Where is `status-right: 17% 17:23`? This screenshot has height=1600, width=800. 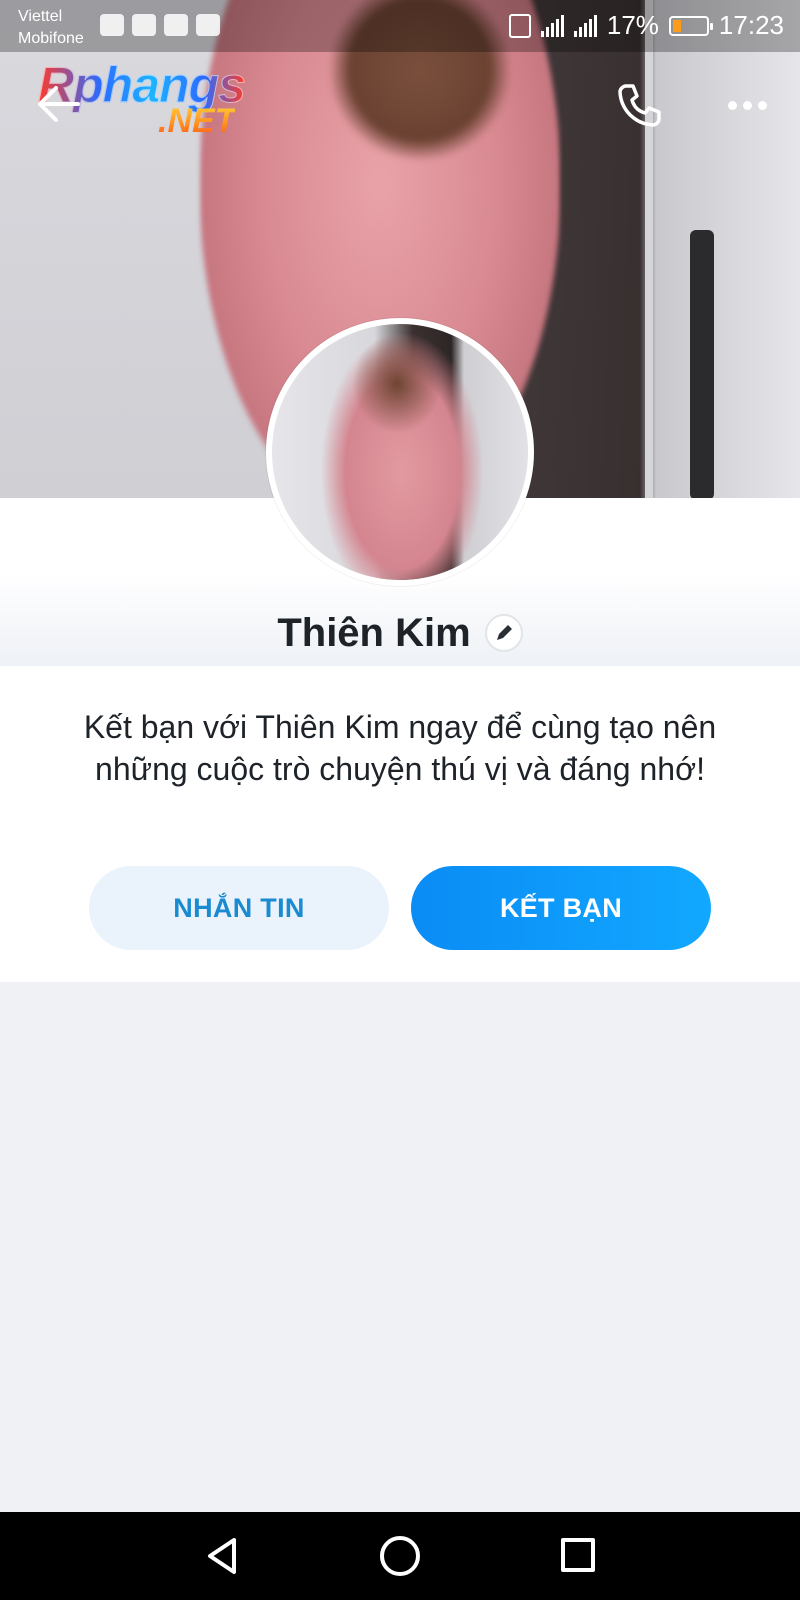 status-right: 17% 17:23 is located at coordinates (646, 25).